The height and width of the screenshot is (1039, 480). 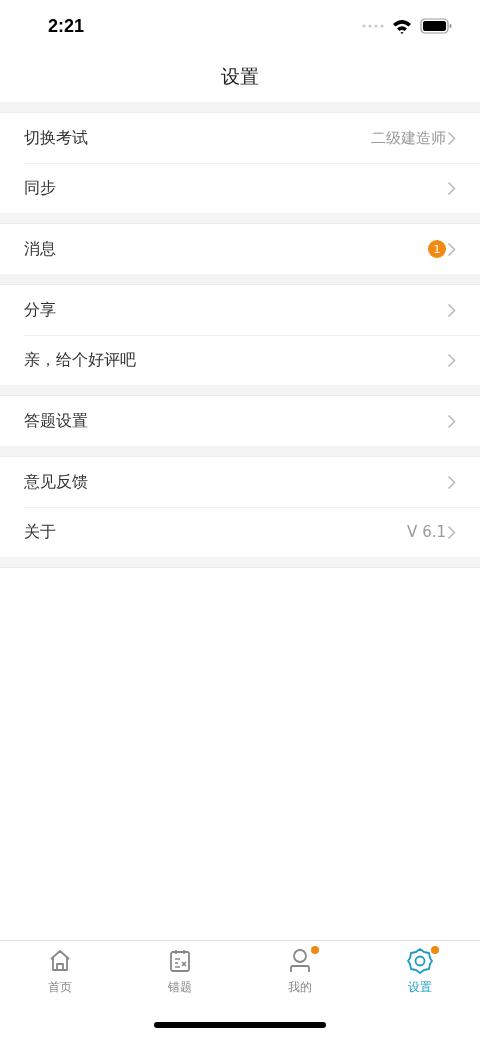 I want to click on tab-item: 首页, so click(x=60, y=971).